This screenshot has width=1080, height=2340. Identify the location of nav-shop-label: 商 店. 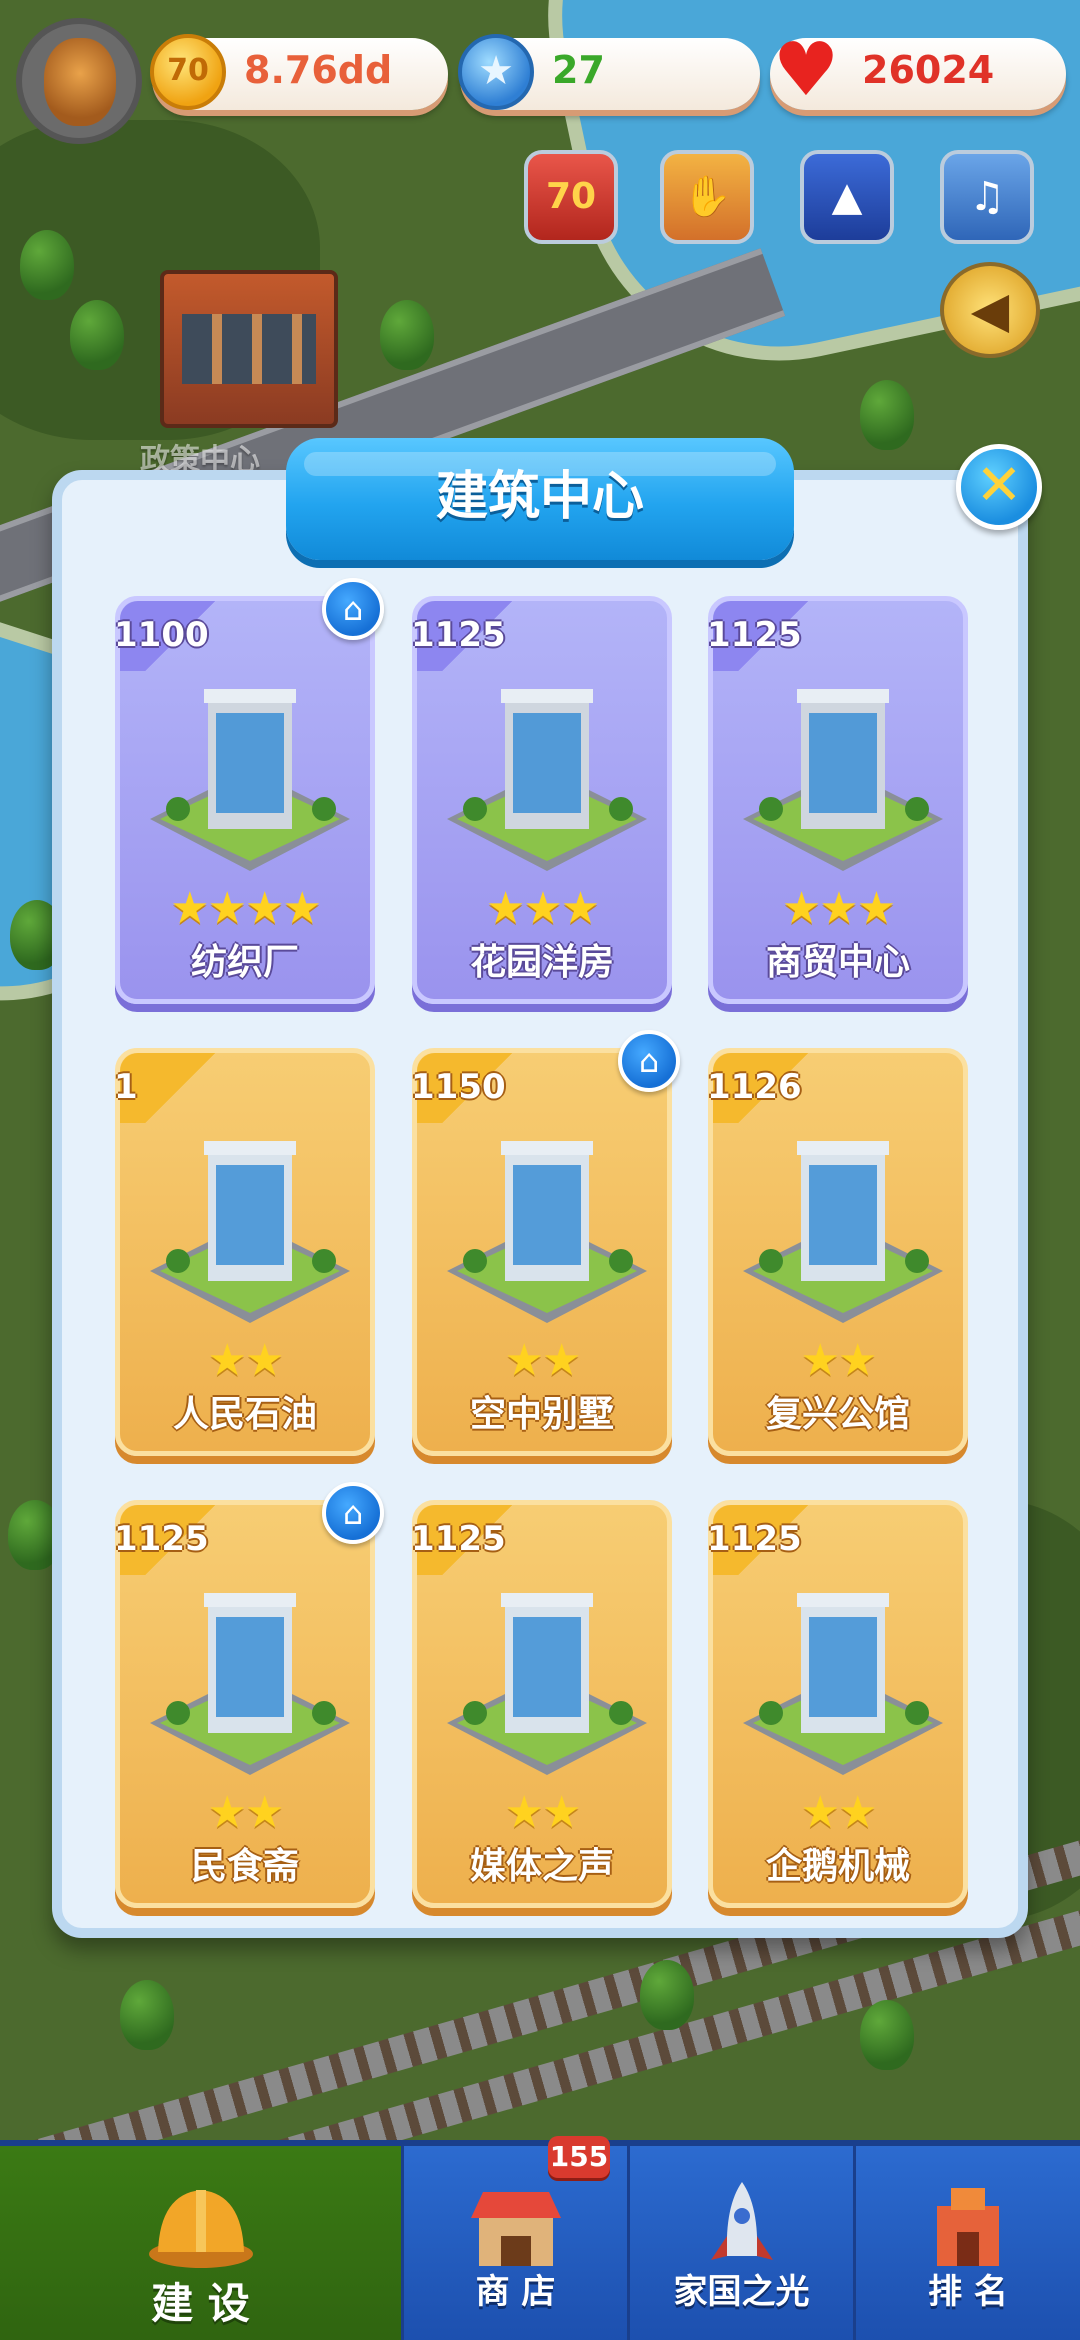
(515, 2292).